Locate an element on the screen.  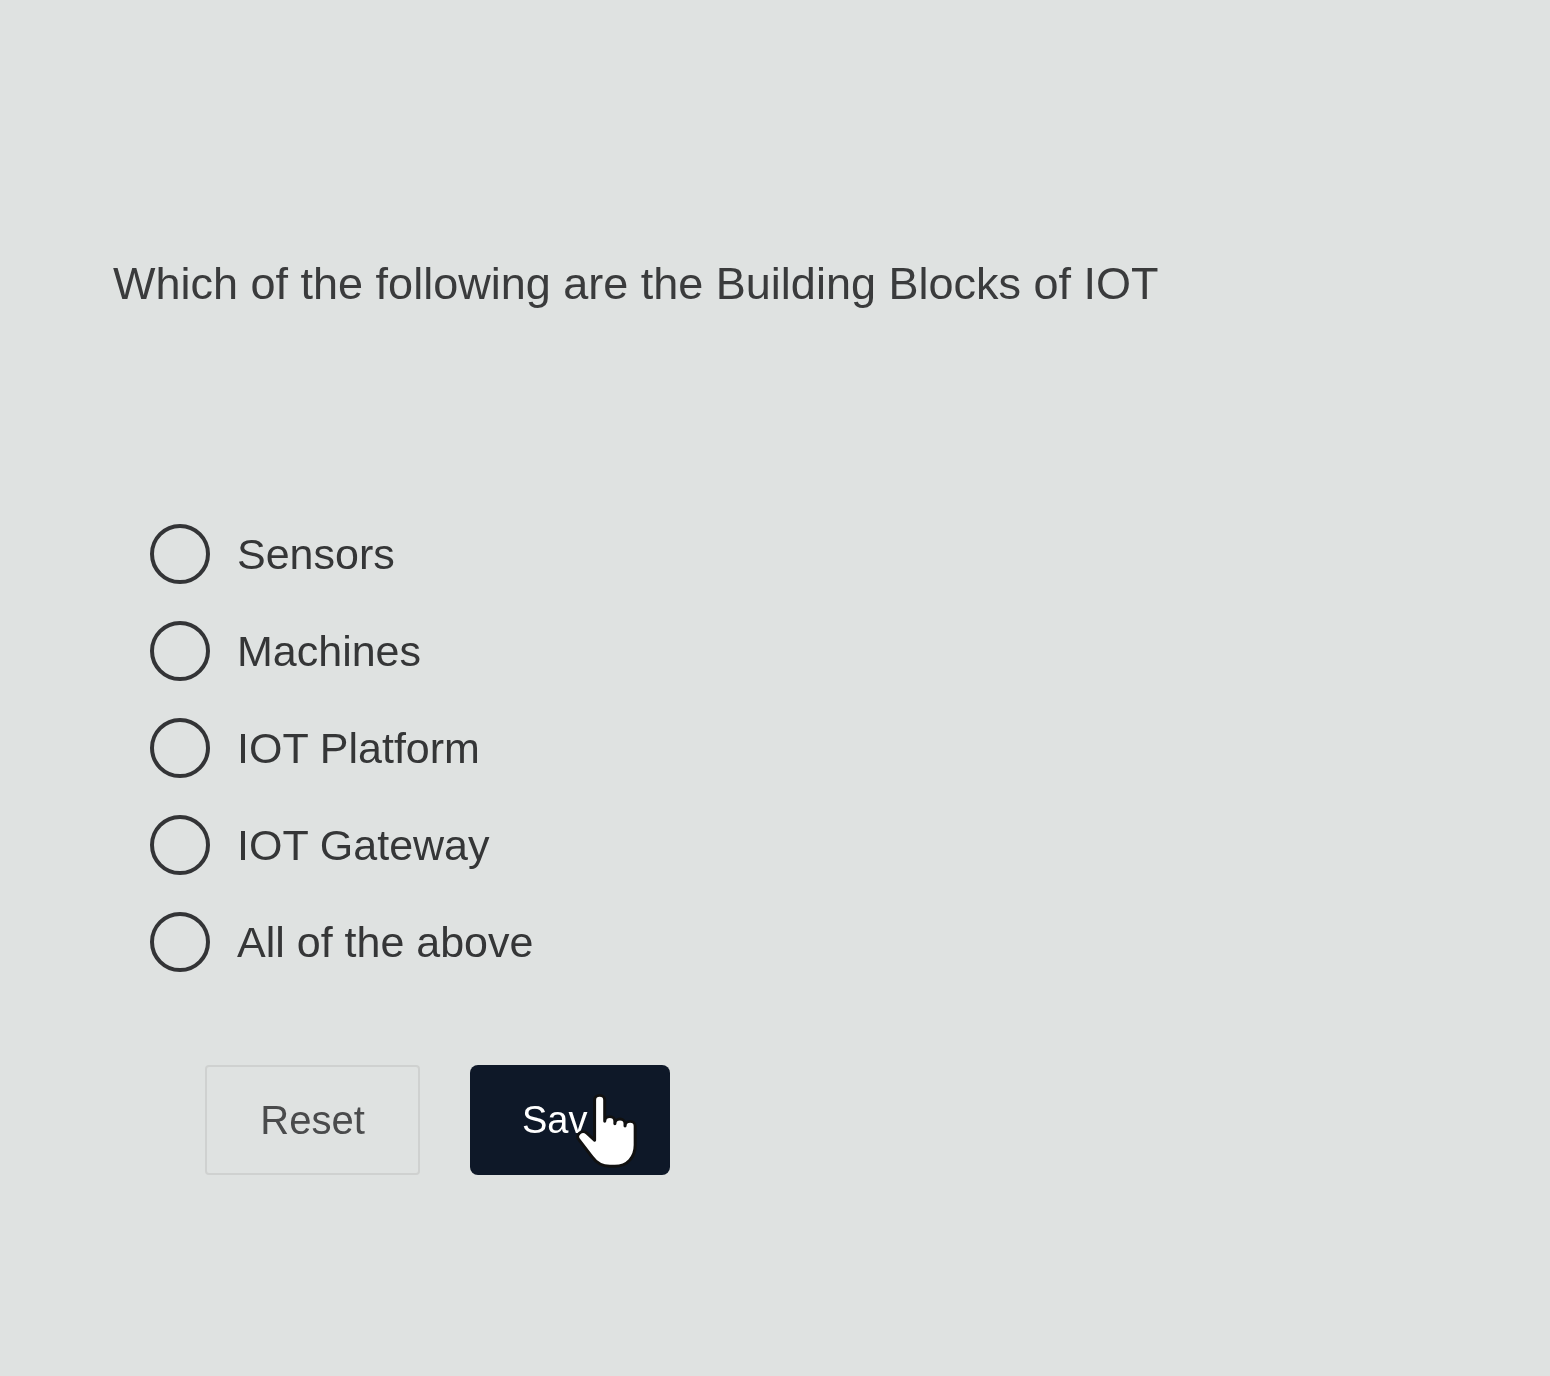
save-button: Sav is located at coordinates (570, 1120).